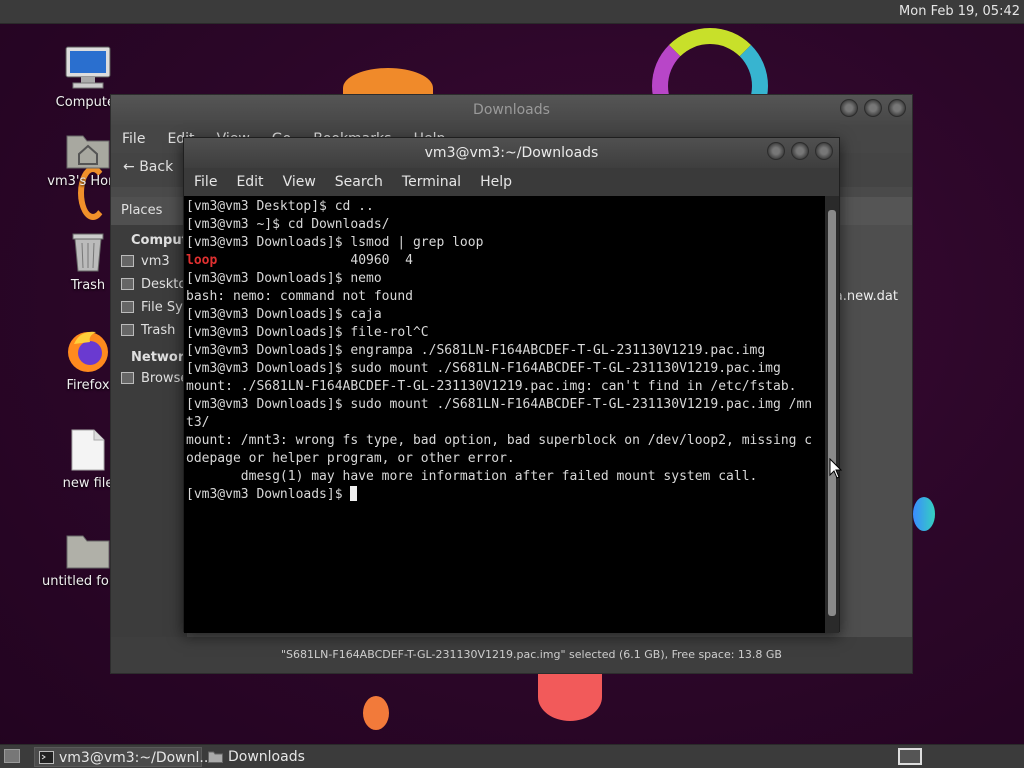  What do you see at coordinates (910, 756) in the screenshot?
I see `workspace-switcher` at bounding box center [910, 756].